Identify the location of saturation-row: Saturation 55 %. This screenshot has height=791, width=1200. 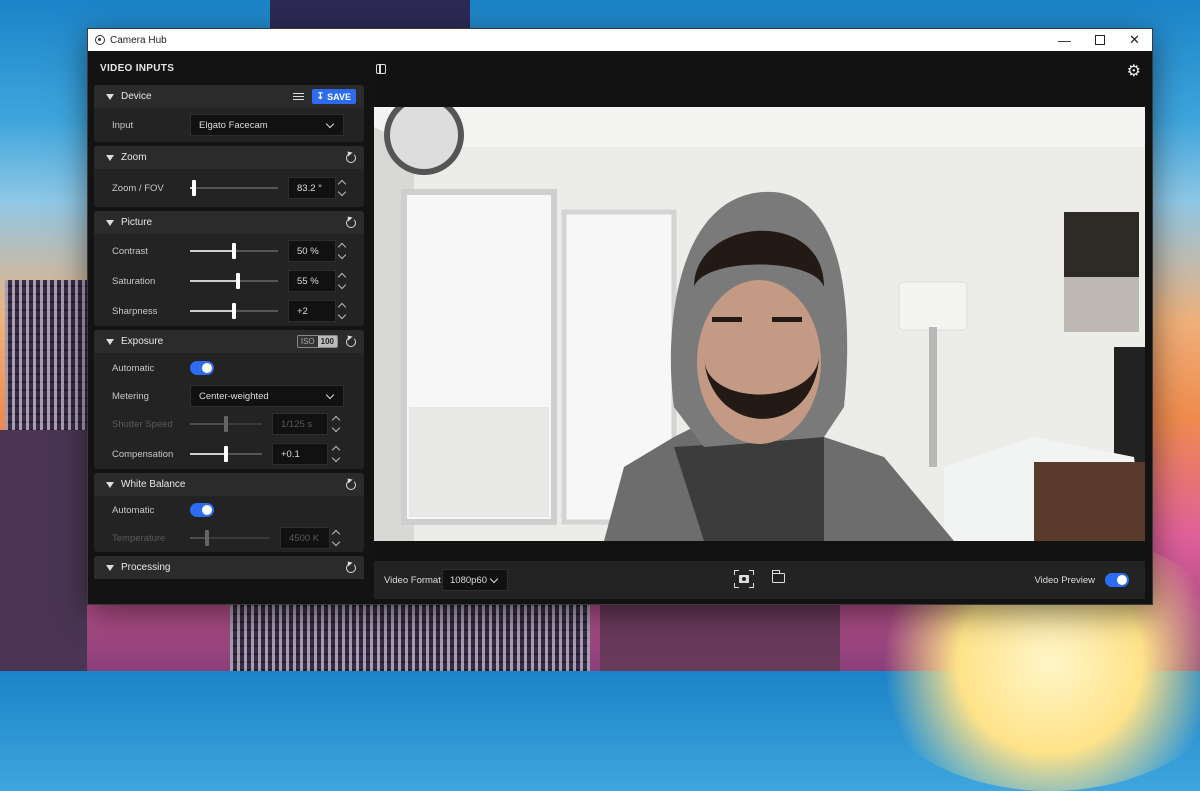
(229, 281).